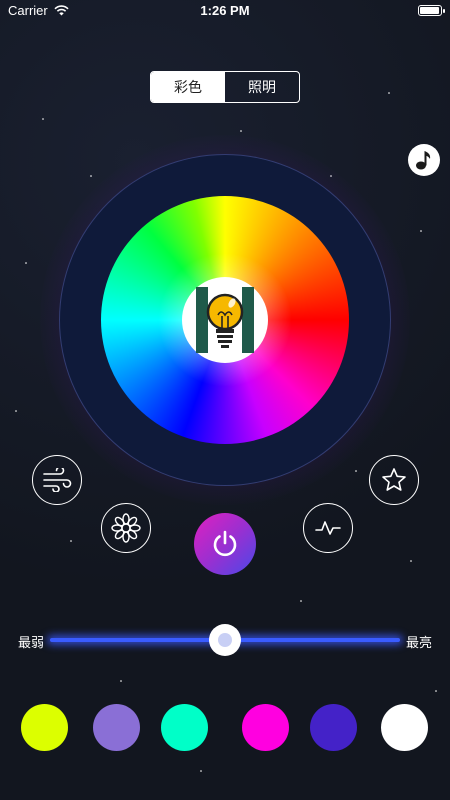 This screenshot has height=800, width=450. I want to click on music-mode-button, so click(424, 160).